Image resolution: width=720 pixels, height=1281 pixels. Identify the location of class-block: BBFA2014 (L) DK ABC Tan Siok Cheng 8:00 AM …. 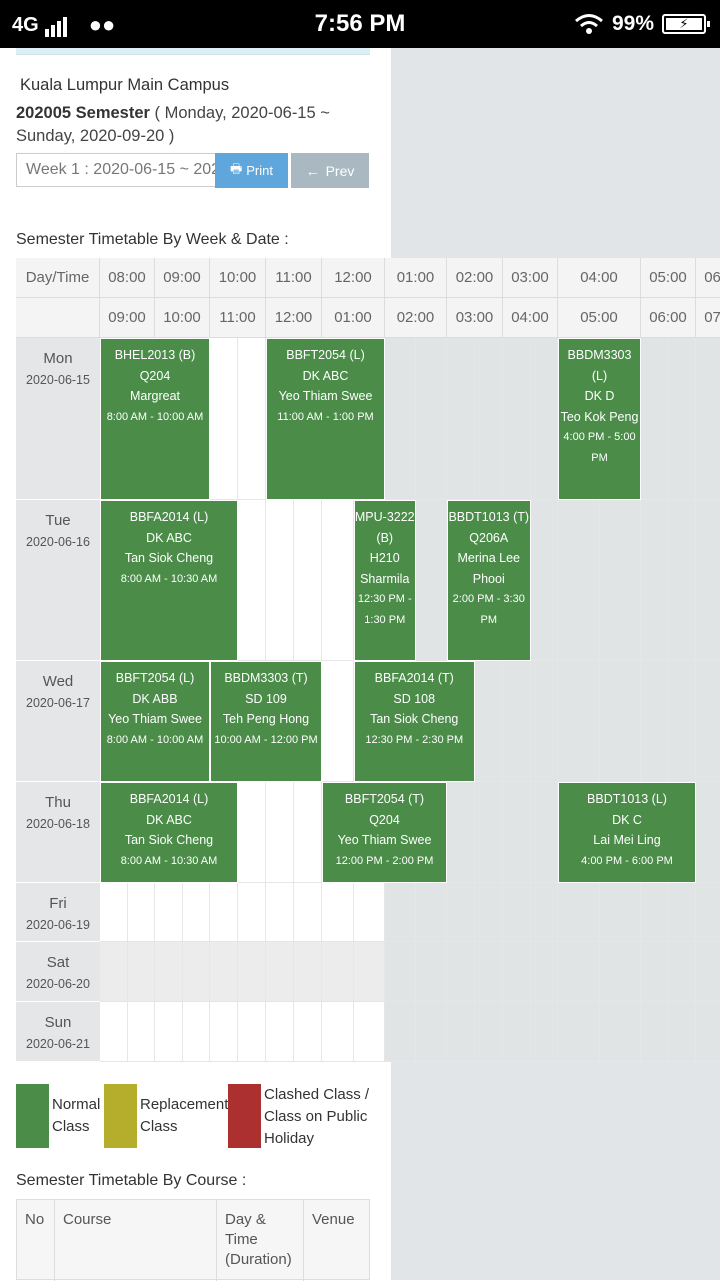
(169, 832).